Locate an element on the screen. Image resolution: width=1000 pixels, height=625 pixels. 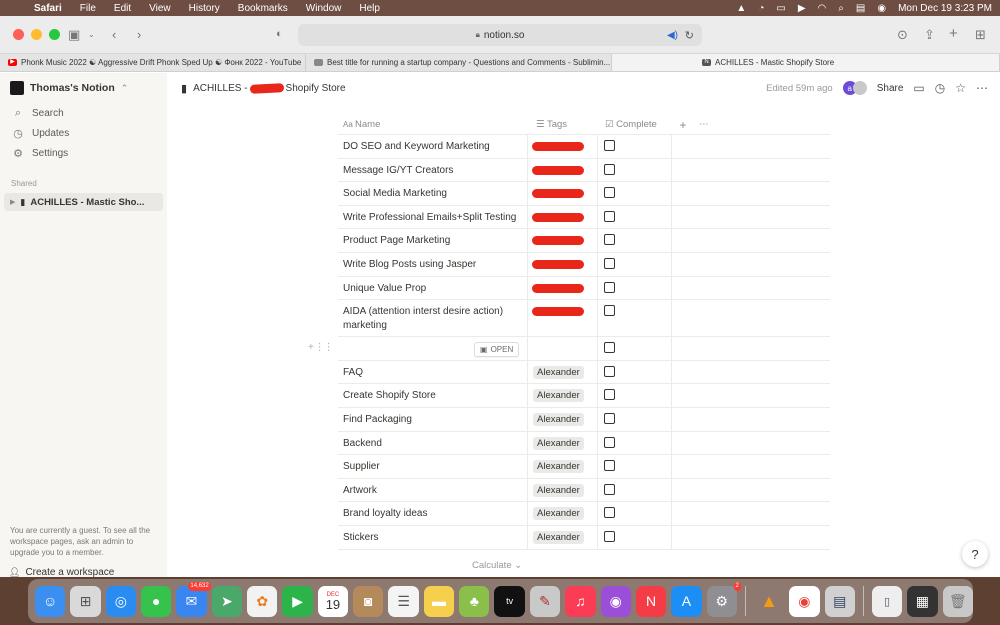
menu-help: Help is located at coordinates (369, 8).